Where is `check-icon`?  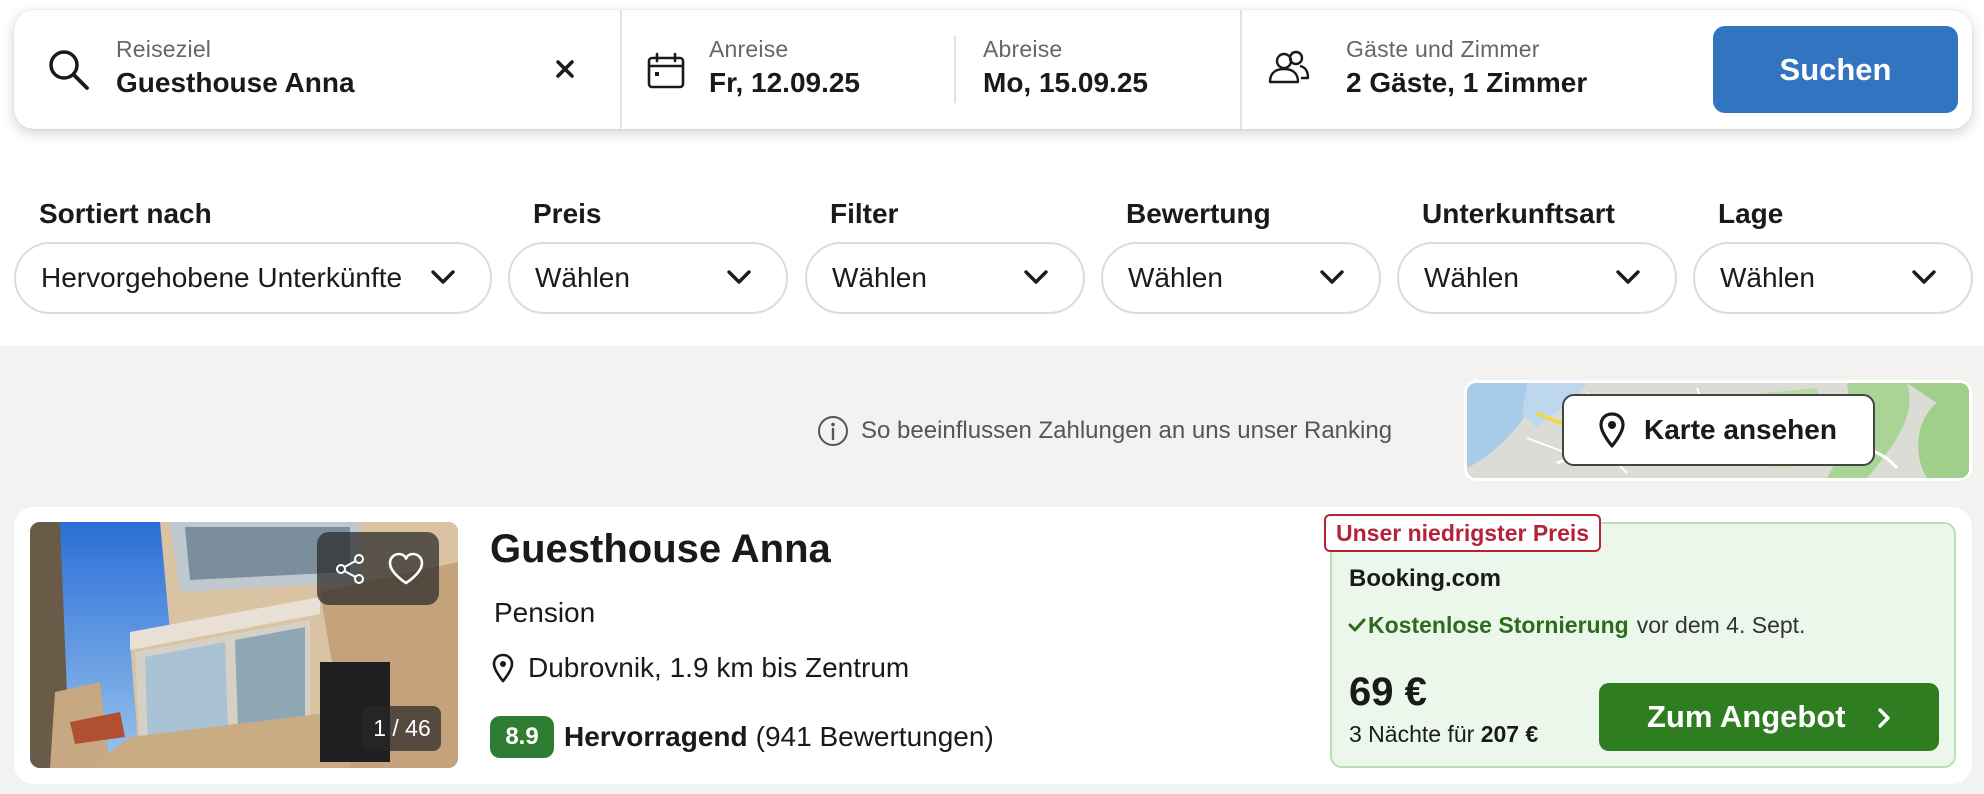 check-icon is located at coordinates (1357, 625).